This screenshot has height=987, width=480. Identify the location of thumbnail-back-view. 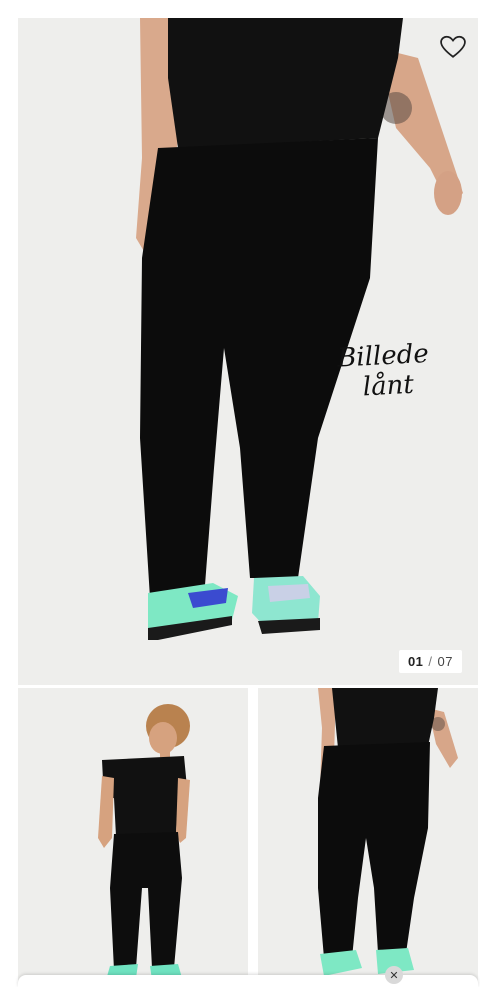
(133, 835).